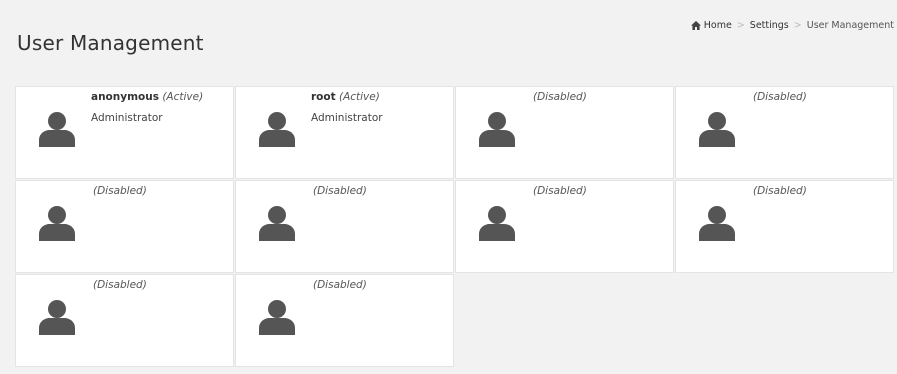 Image resolution: width=897 pixels, height=374 pixels. What do you see at coordinates (110, 43) in the screenshot?
I see `page-title: User Management` at bounding box center [110, 43].